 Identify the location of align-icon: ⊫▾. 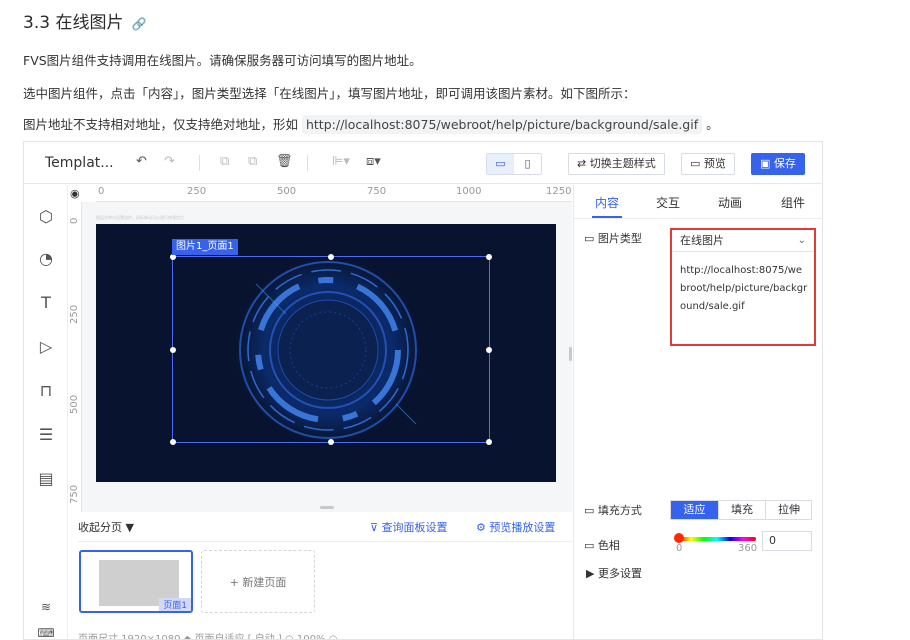
(341, 161).